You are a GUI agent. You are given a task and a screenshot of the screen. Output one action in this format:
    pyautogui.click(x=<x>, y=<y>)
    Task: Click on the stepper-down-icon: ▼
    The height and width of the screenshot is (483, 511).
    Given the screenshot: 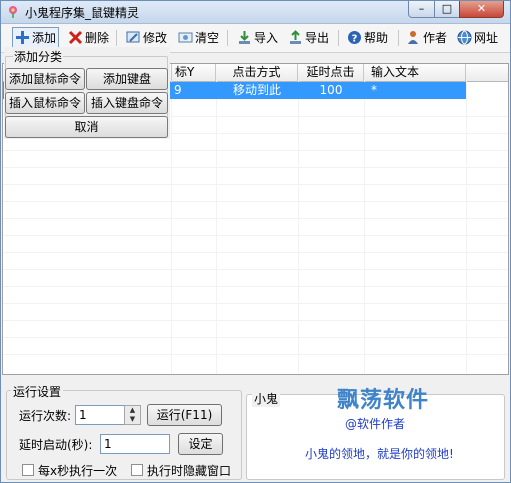 What is the action you would take?
    pyautogui.click(x=132, y=419)
    